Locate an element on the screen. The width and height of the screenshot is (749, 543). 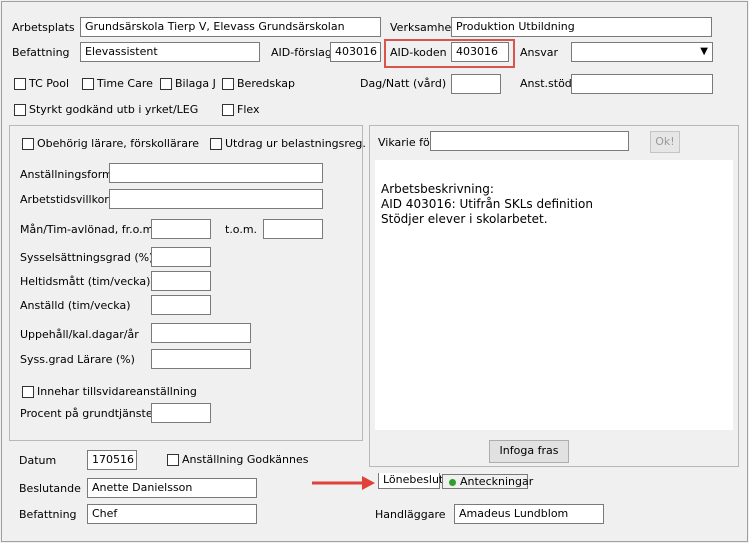
tab-lonebeslut-label: Lönebeslut is located at coordinates (413, 479).